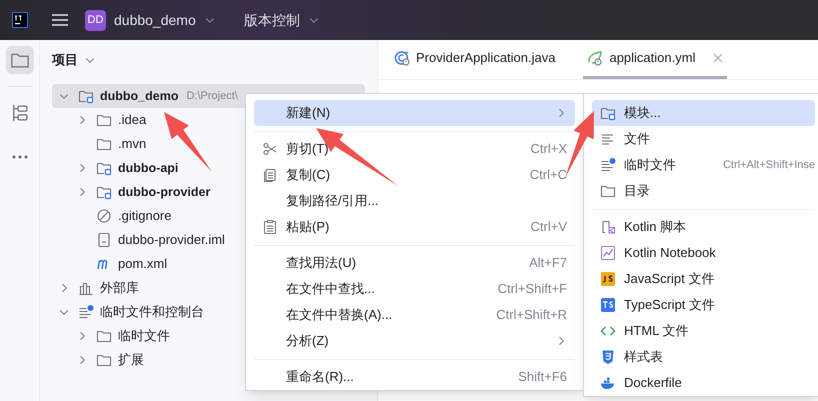  Describe the element at coordinates (655, 227) in the screenshot. I see `menu-item-label: Kotlin 脚本` at that location.